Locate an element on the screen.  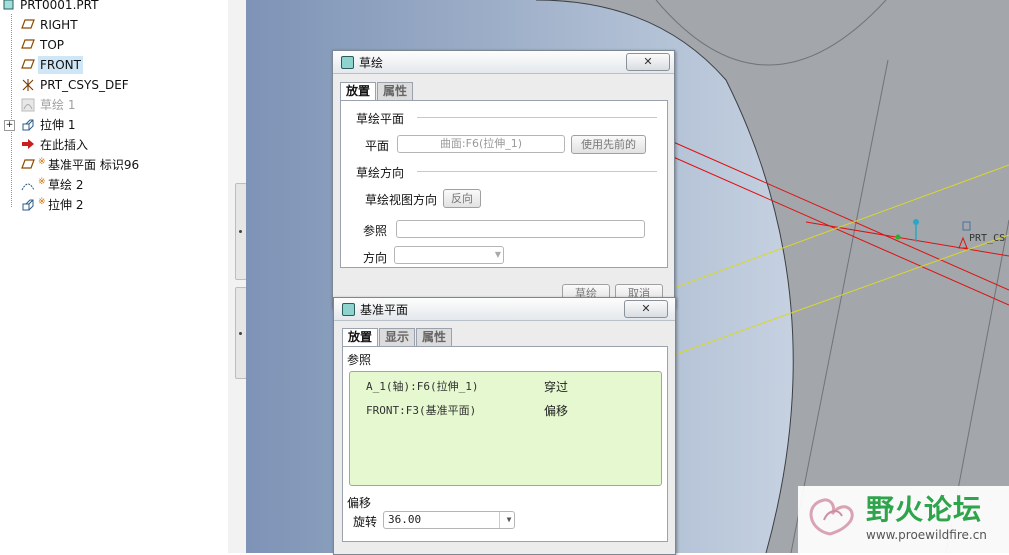
reference-constraint: 偏移 is located at coordinates (556, 410).